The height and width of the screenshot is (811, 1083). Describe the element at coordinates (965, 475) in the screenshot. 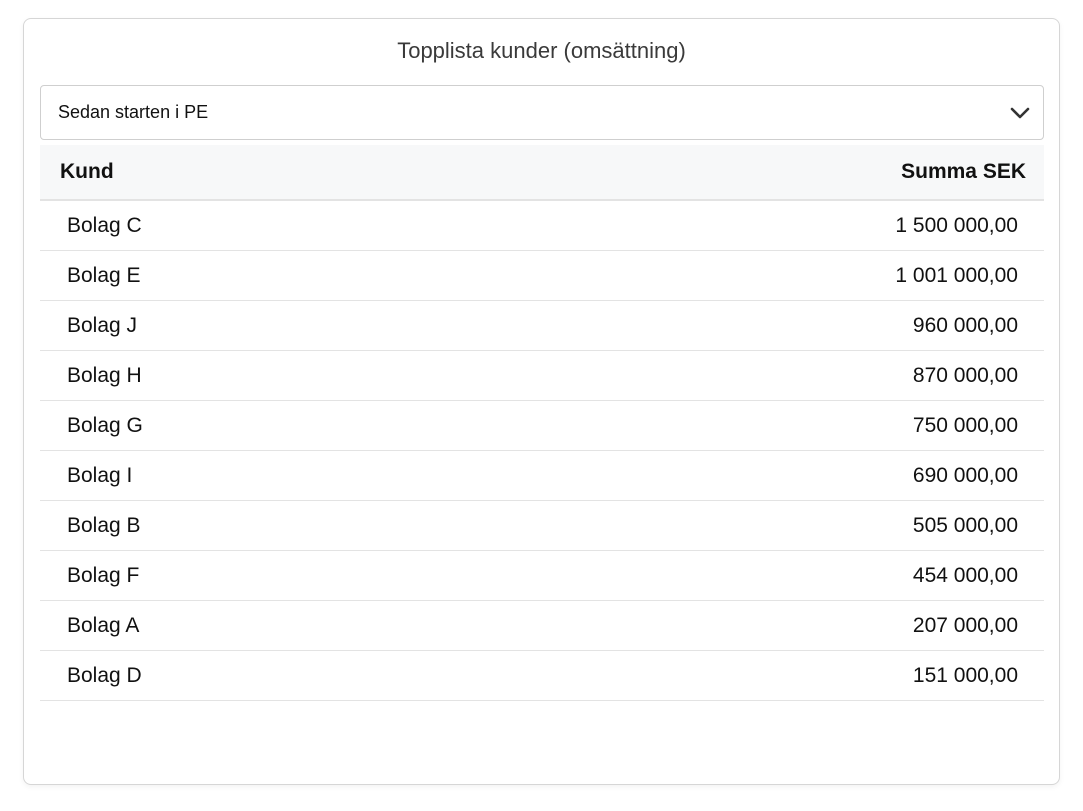

I see `customer-sum: 690 000,00` at that location.